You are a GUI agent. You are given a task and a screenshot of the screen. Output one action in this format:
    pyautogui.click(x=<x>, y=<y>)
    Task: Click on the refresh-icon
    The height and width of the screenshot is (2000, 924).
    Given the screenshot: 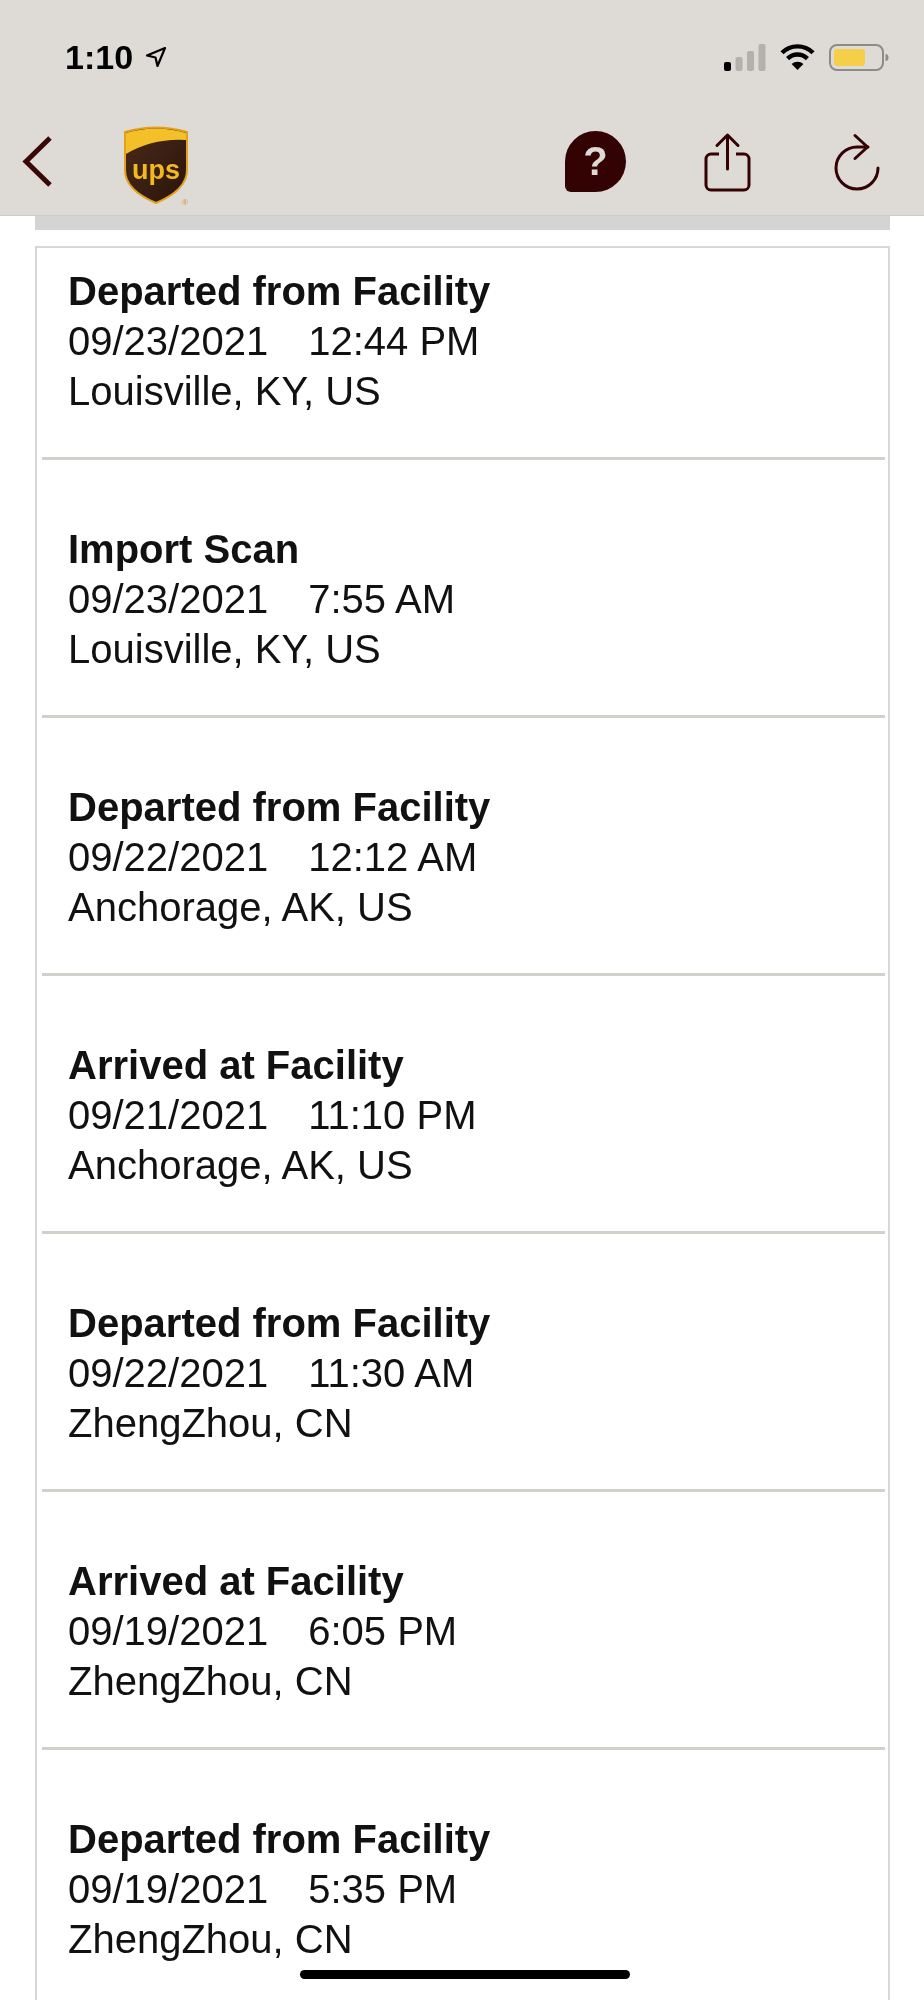 What is the action you would take?
    pyautogui.click(x=856, y=161)
    